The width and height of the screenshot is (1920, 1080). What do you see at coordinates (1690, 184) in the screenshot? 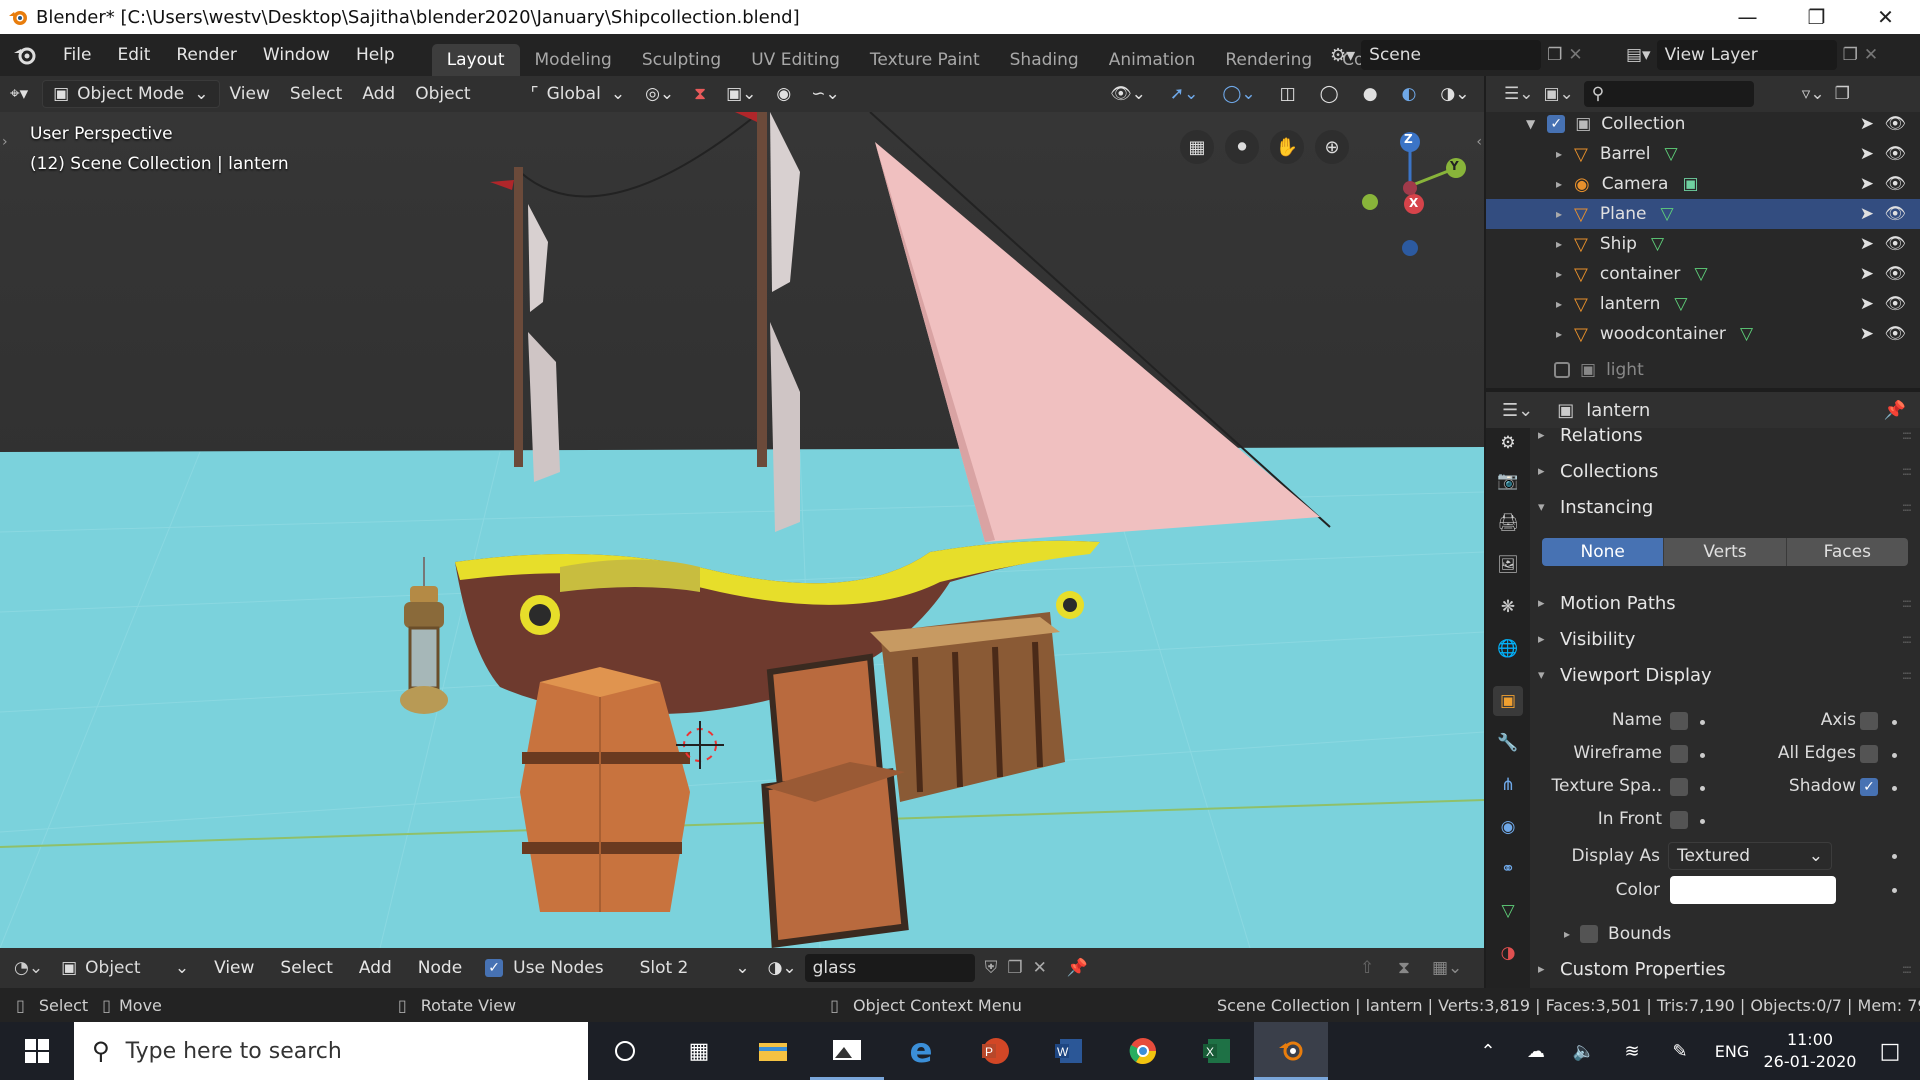
I see `camera-data-icon: ▣` at bounding box center [1690, 184].